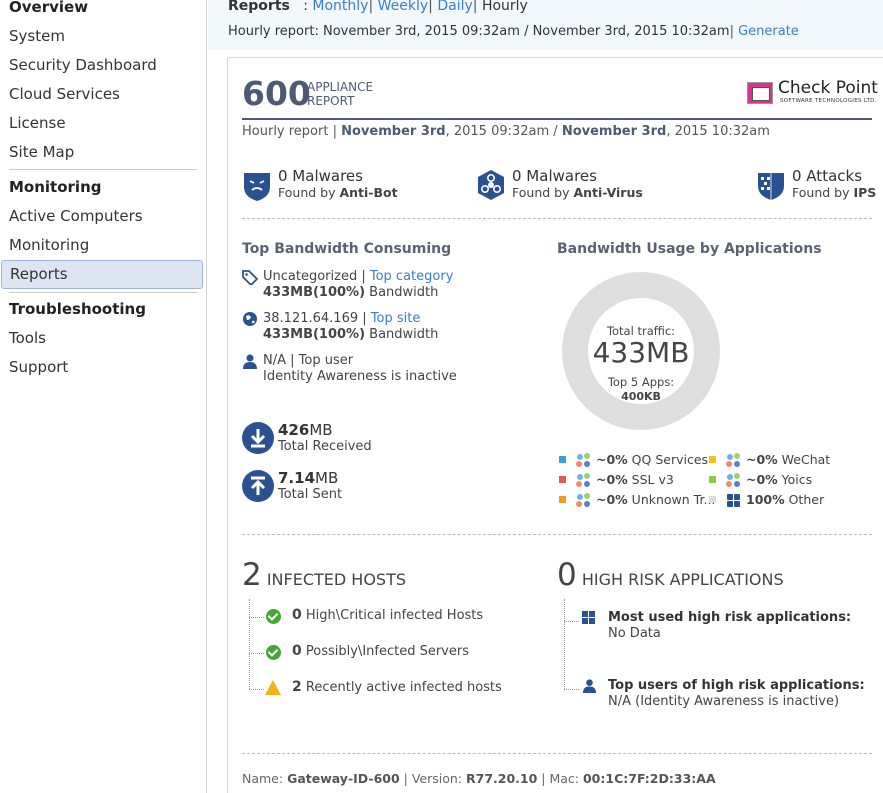 Image resolution: width=883 pixels, height=793 pixels. Describe the element at coordinates (402, 292) in the screenshot. I see `category-bandwidth-unit: Bandwidth` at that location.